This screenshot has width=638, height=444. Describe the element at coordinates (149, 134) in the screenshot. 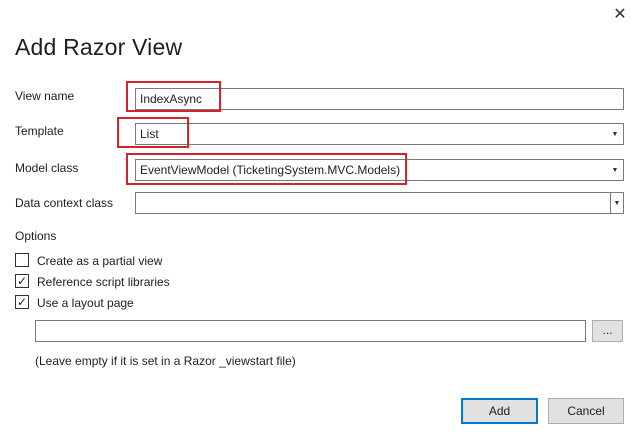

I see `template-value: List` at that location.